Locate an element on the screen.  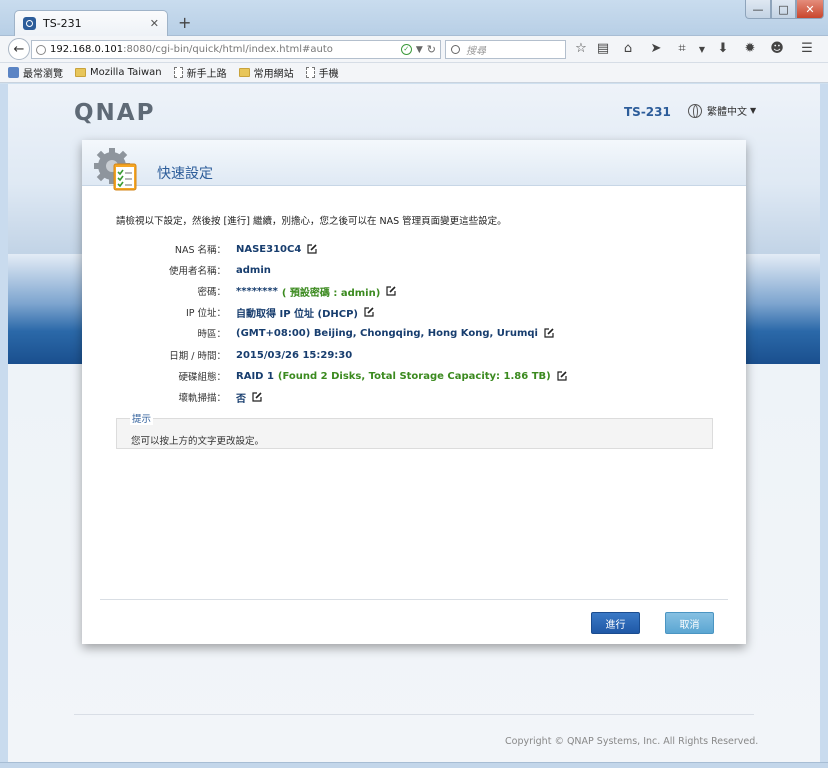
maximize-button: □ is located at coordinates (783, 9).